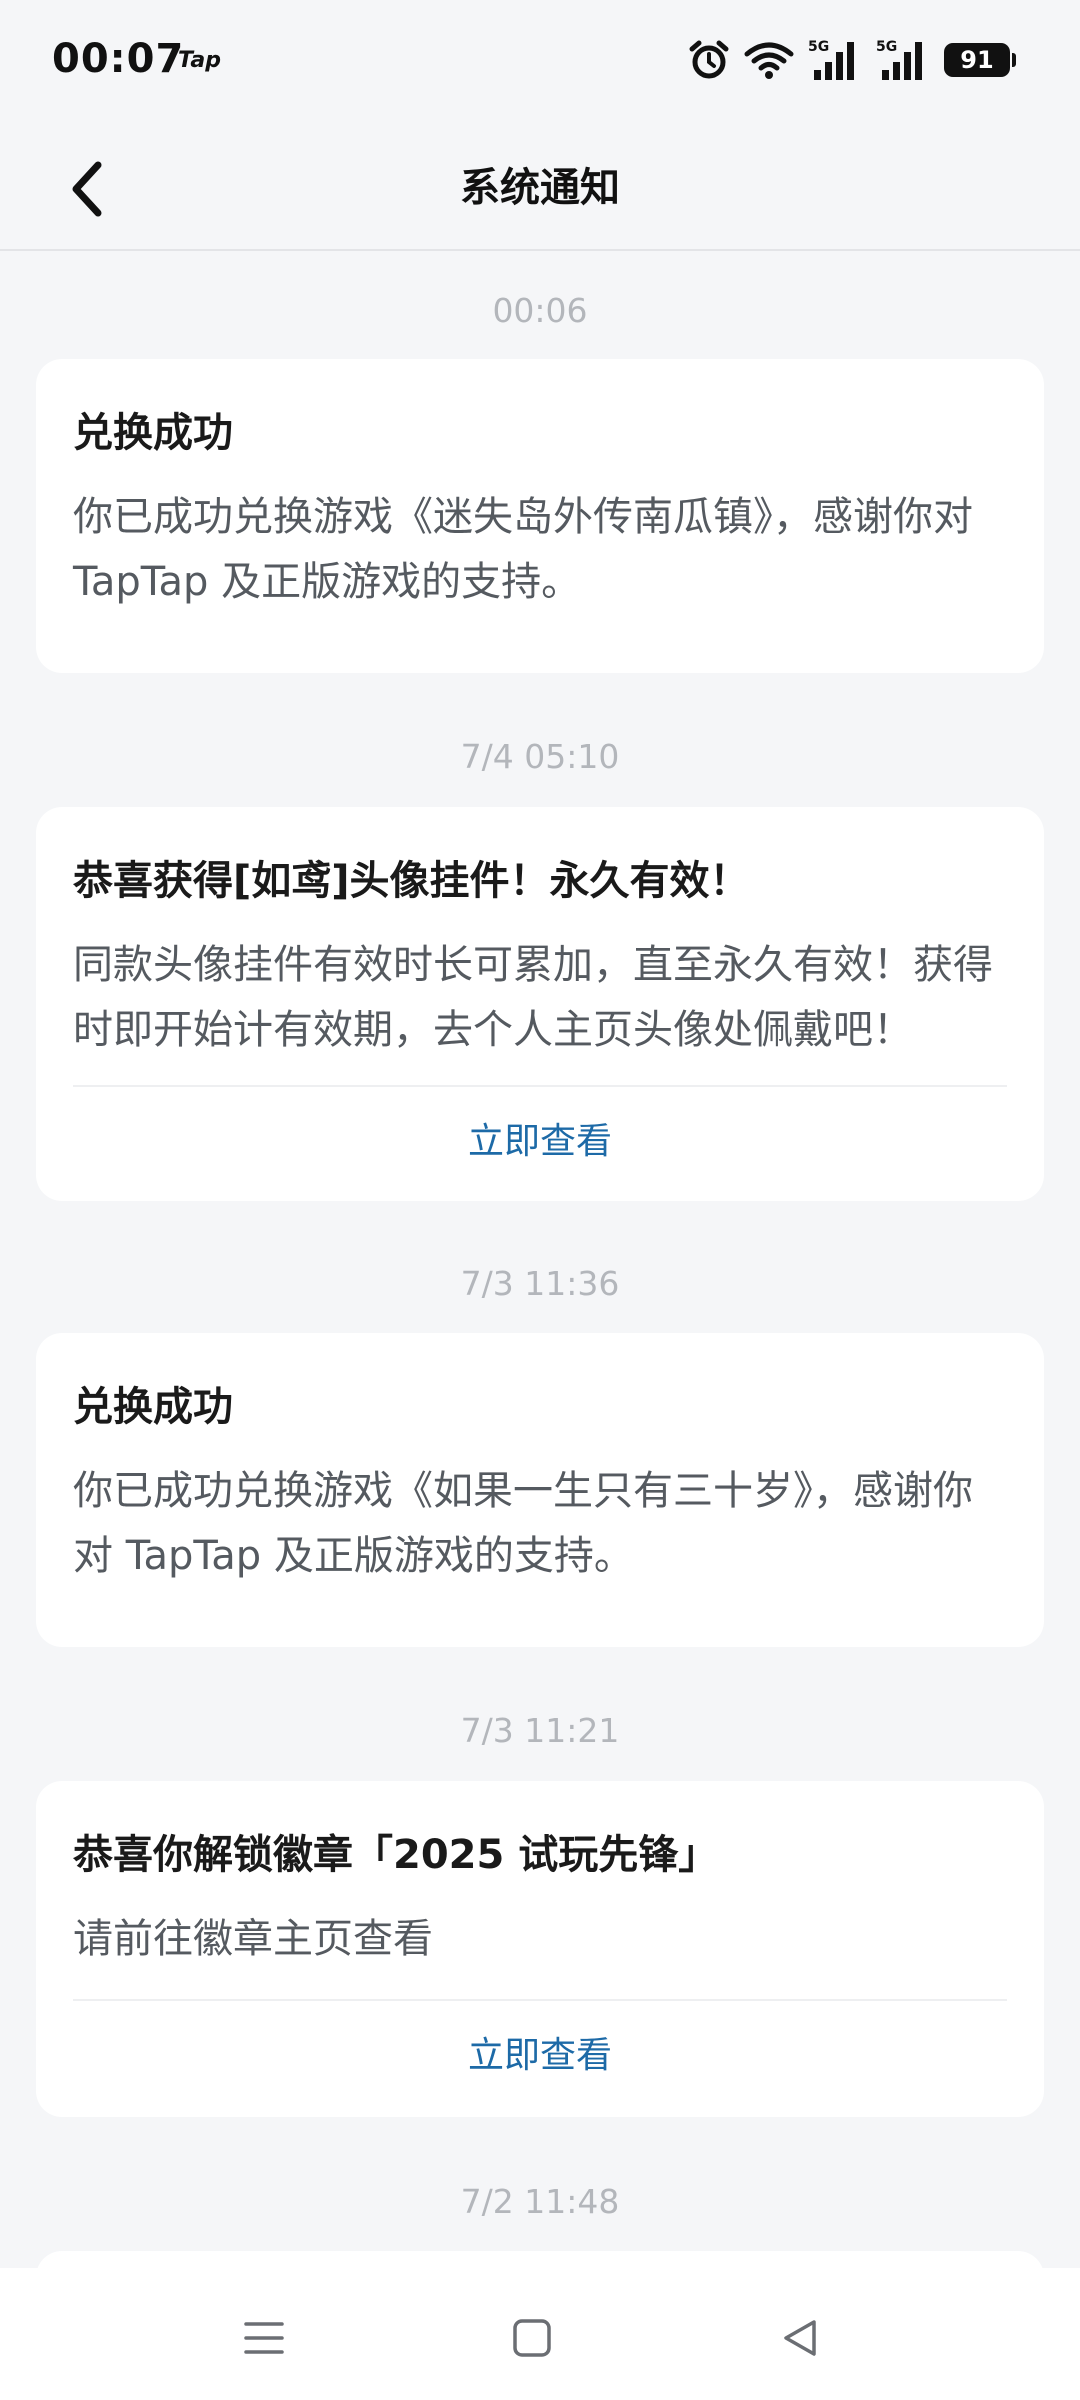  I want to click on notification-timestamp: 7/3 11:36, so click(540, 1283).